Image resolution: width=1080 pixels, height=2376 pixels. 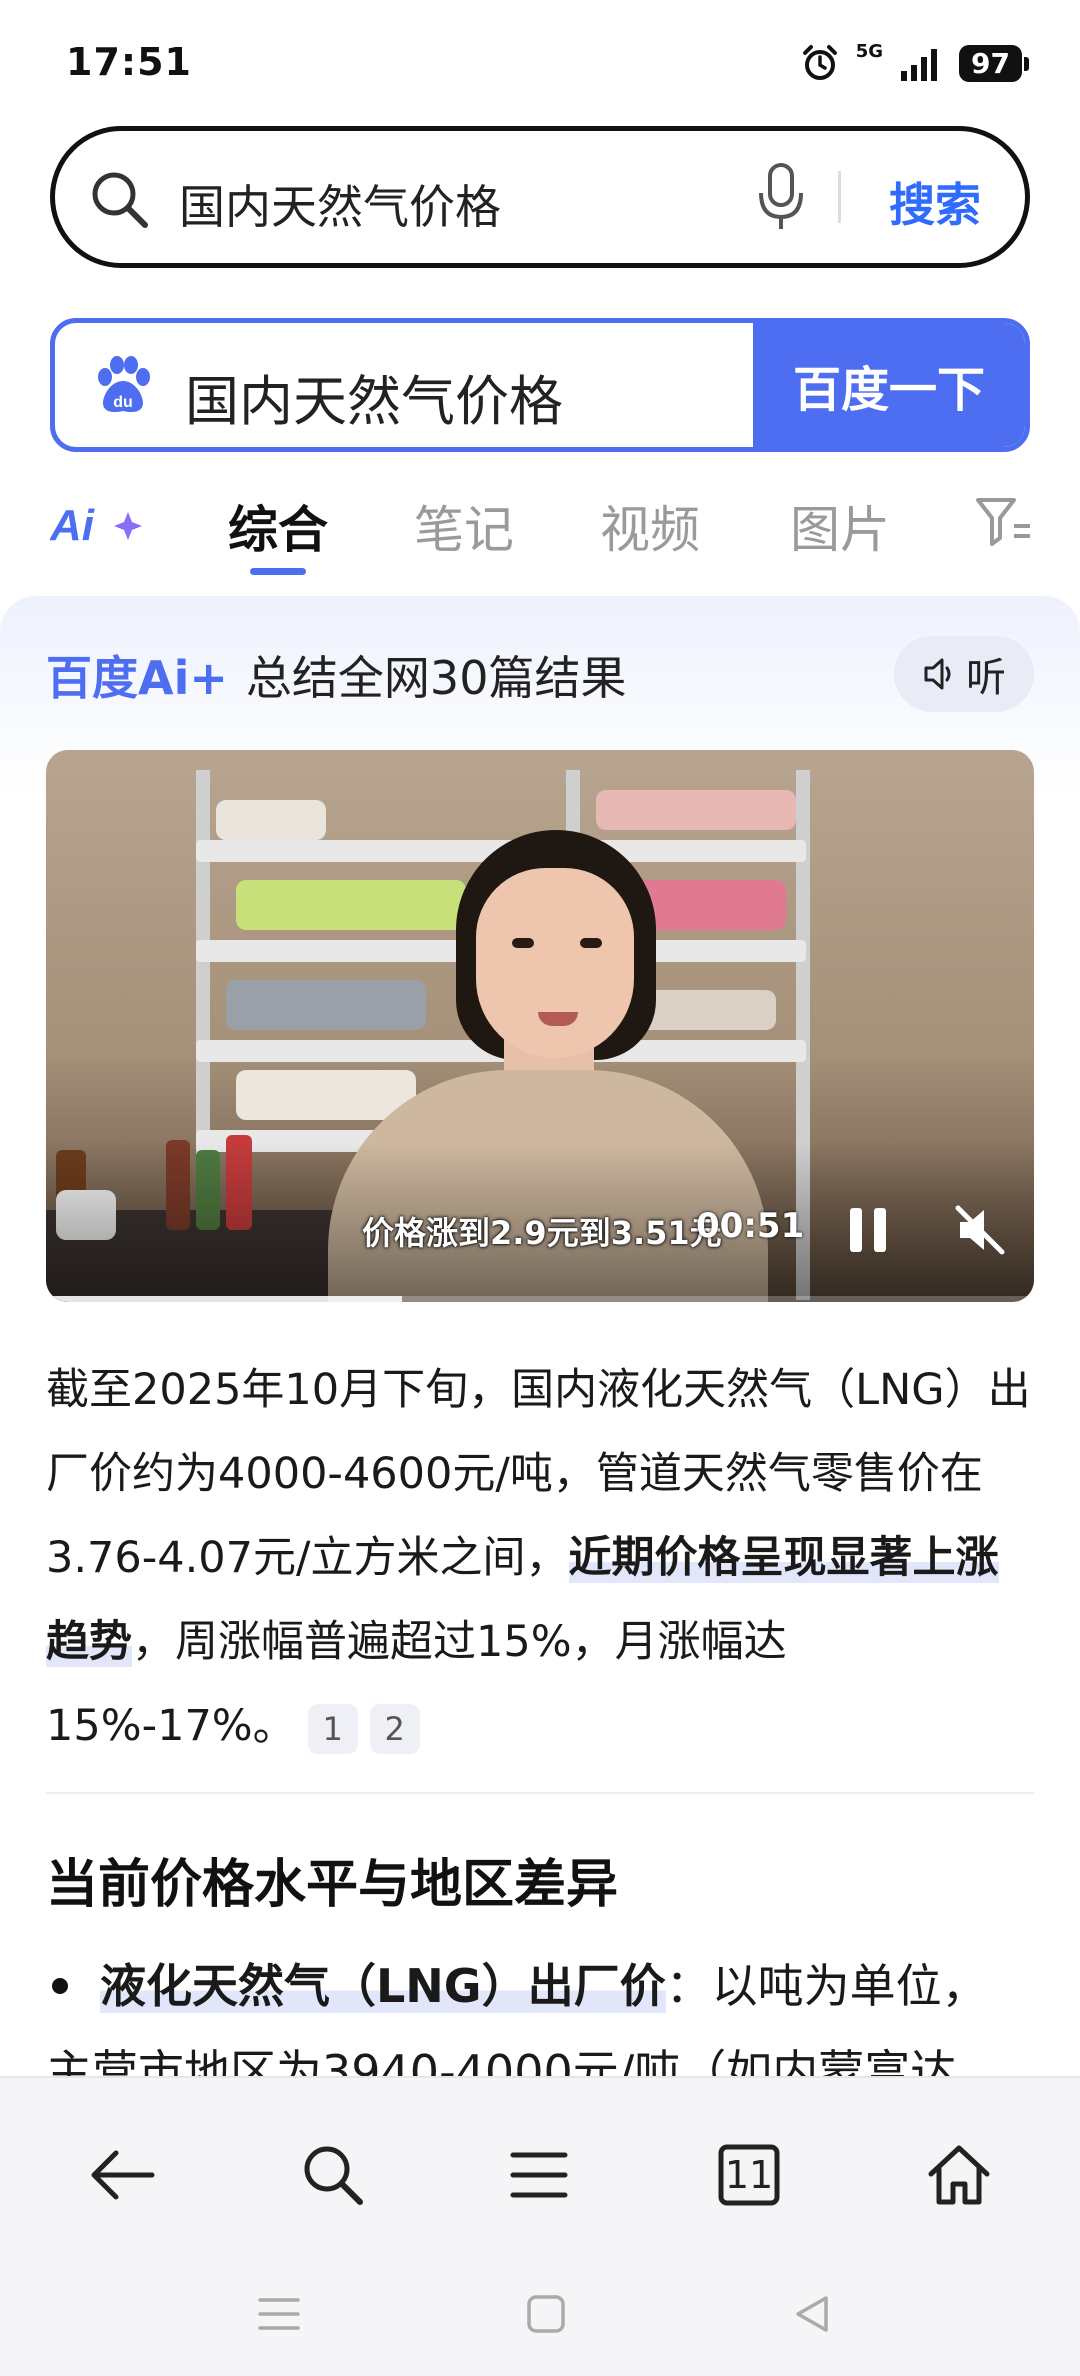 I want to click on microphone-icon, so click(x=781, y=197).